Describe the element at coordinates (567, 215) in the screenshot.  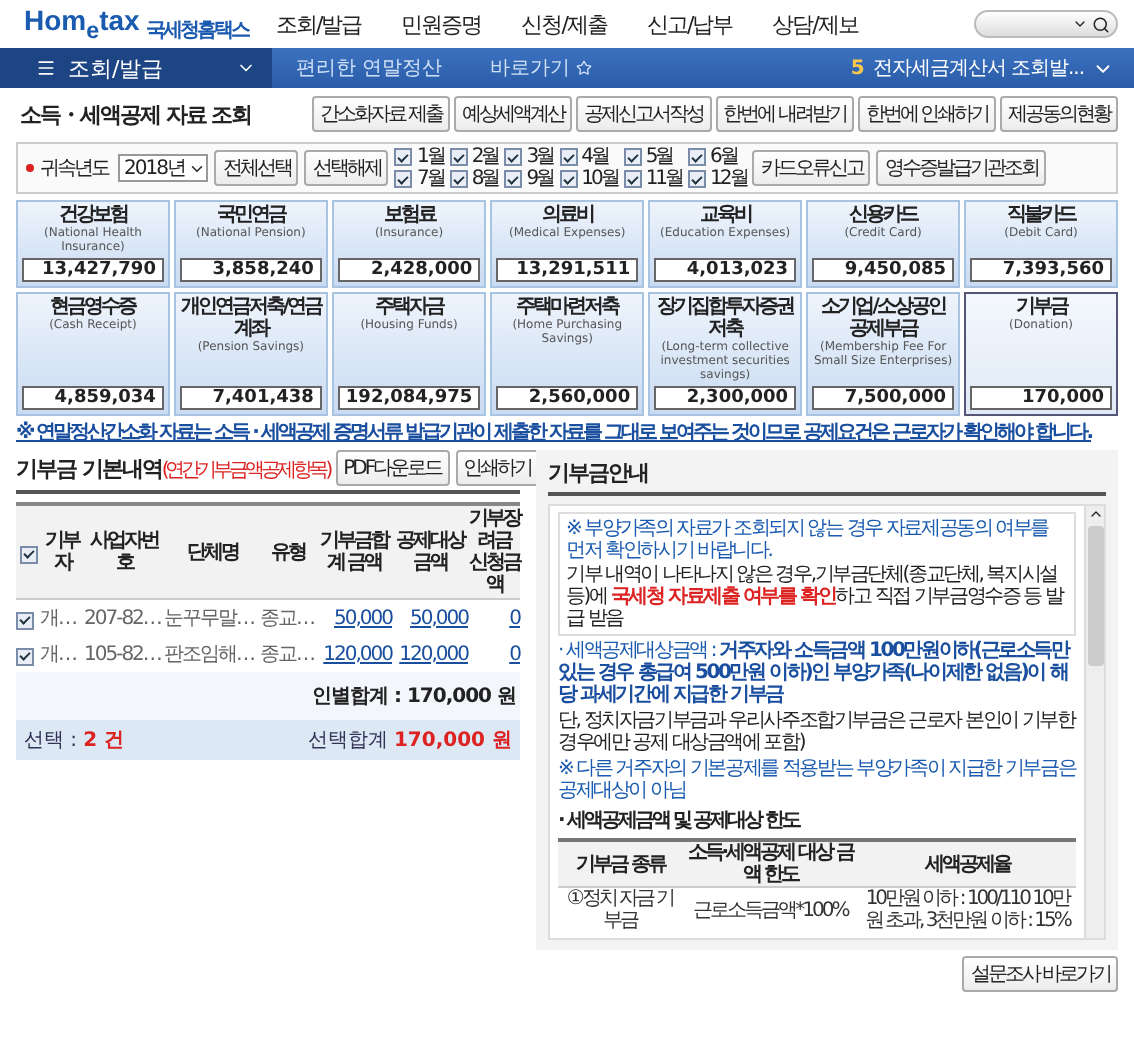
I see `card-label: 의료비` at that location.